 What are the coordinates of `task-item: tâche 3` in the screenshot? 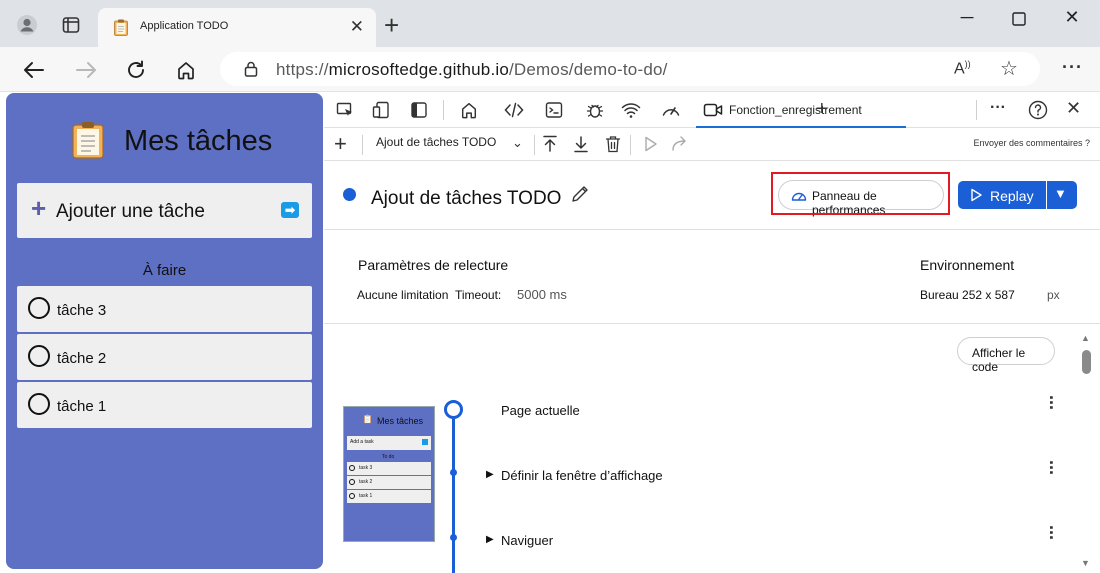 It's located at (164, 309).